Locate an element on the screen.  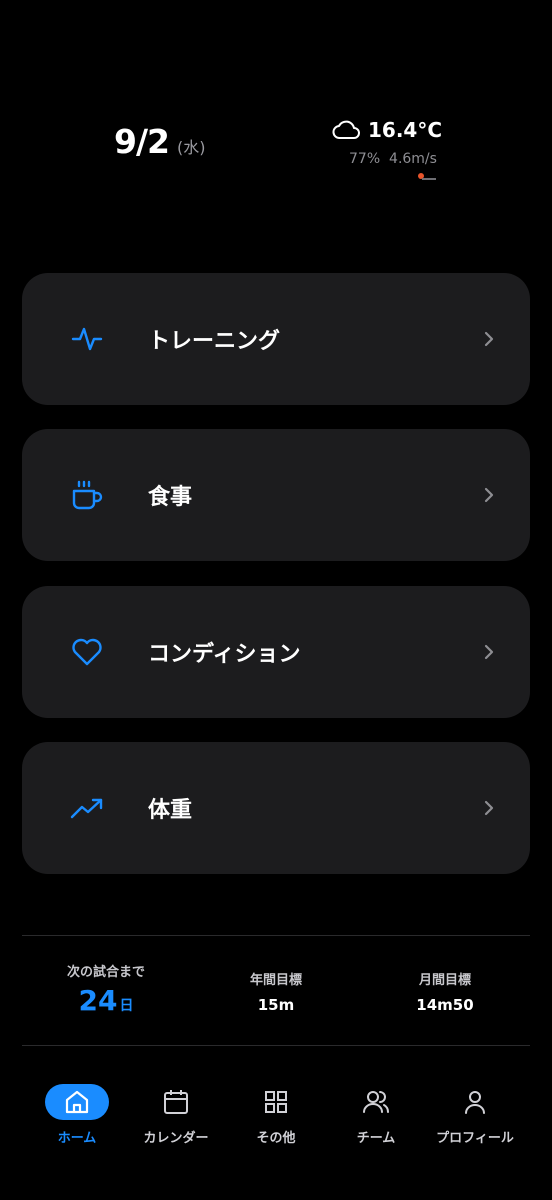
meal-card: 食事 is located at coordinates (276, 495).